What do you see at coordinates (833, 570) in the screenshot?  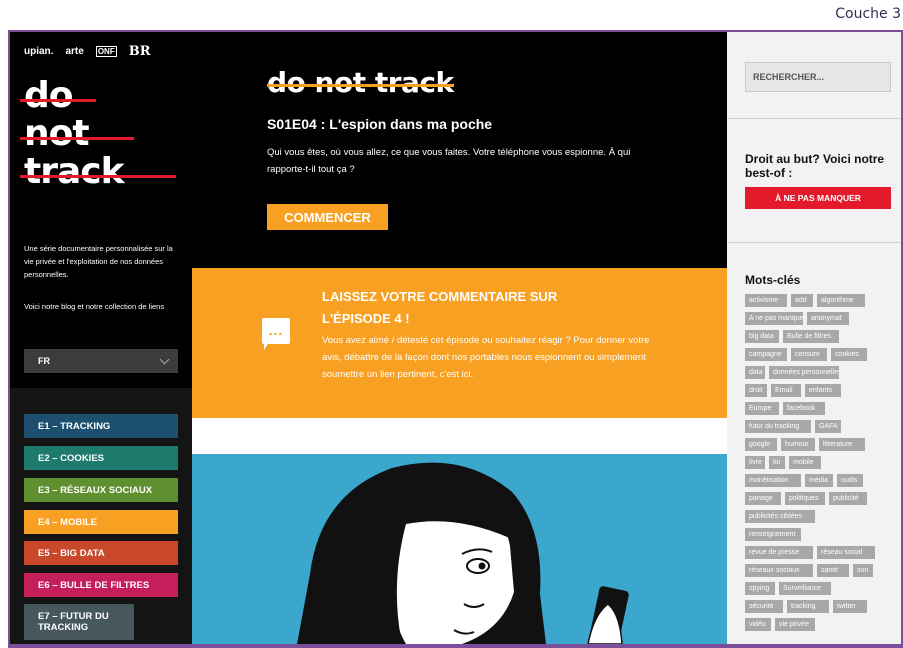 I see `tag: santé` at bounding box center [833, 570].